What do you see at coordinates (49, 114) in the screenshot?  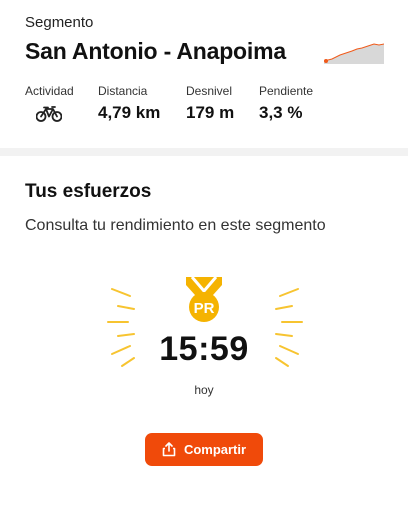 I see `bike-icon` at bounding box center [49, 114].